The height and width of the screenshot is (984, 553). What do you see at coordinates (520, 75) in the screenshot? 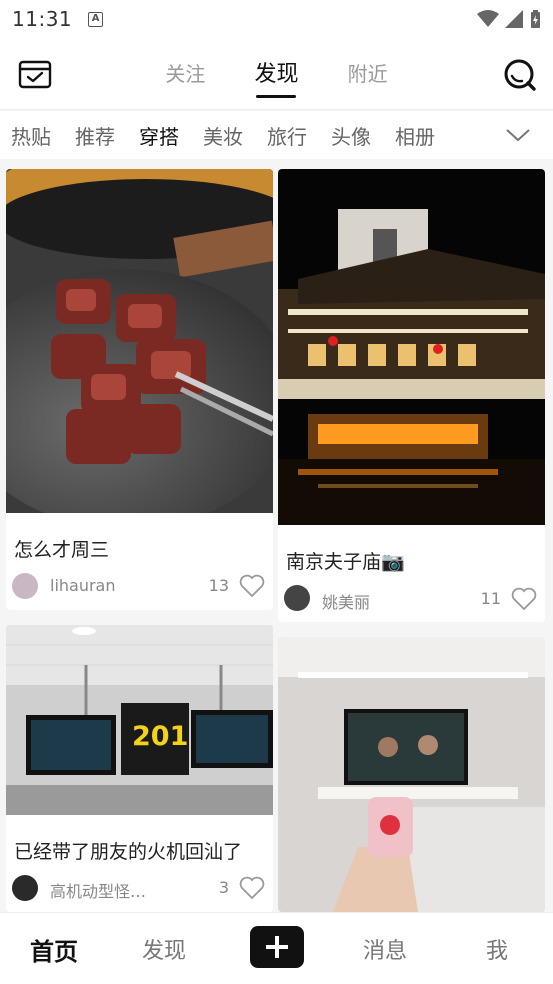
I see `search-icon` at bounding box center [520, 75].